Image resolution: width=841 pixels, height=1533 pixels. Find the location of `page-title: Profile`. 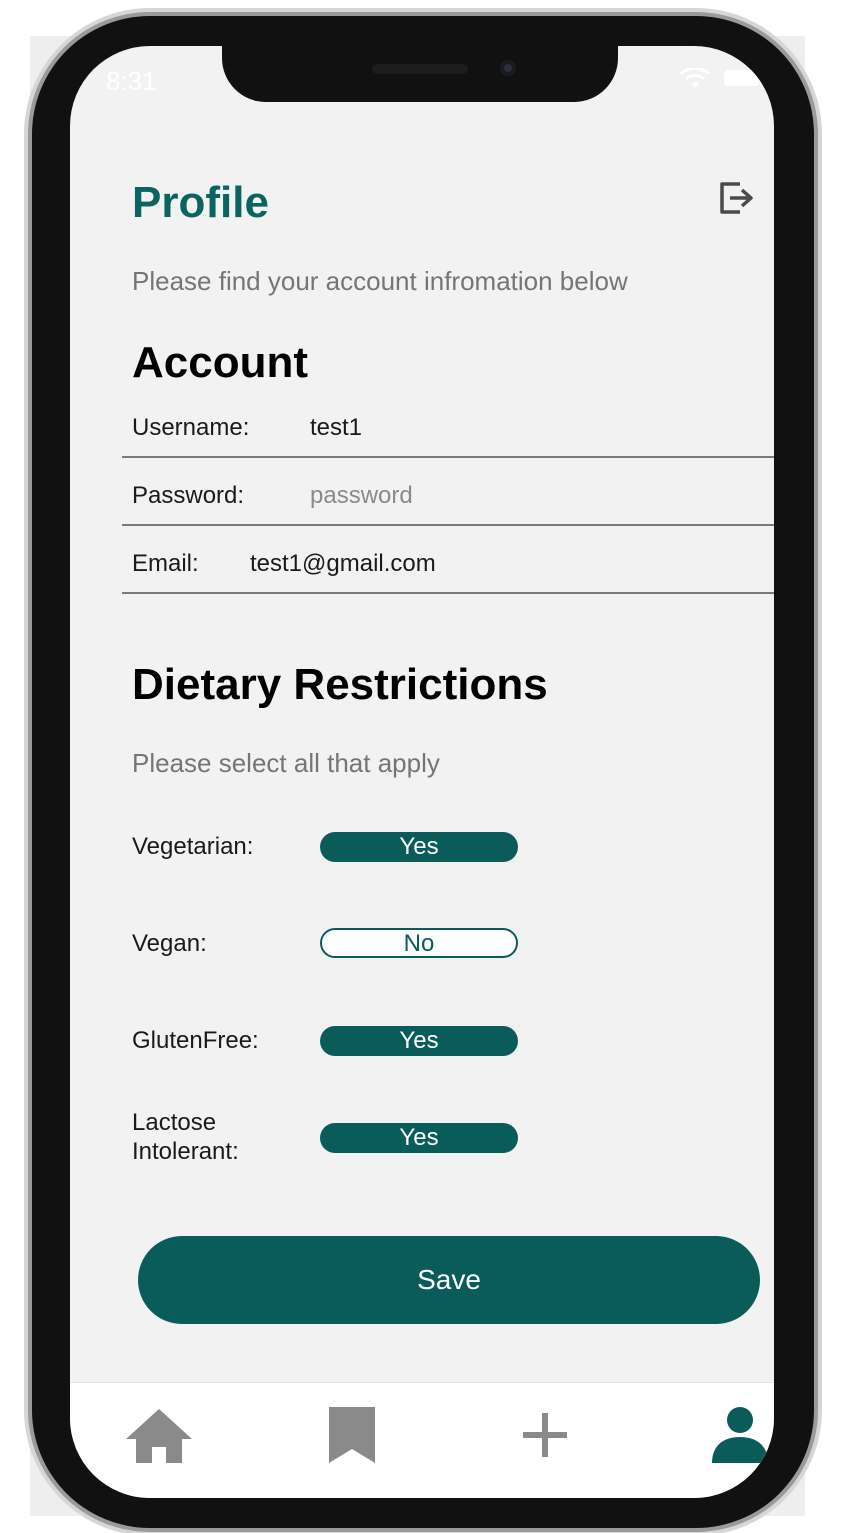

page-title: Profile is located at coordinates (200, 202).